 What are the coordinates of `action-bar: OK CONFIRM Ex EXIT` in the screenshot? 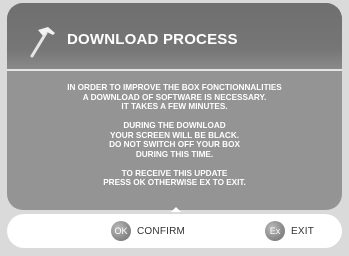 It's located at (174, 231).